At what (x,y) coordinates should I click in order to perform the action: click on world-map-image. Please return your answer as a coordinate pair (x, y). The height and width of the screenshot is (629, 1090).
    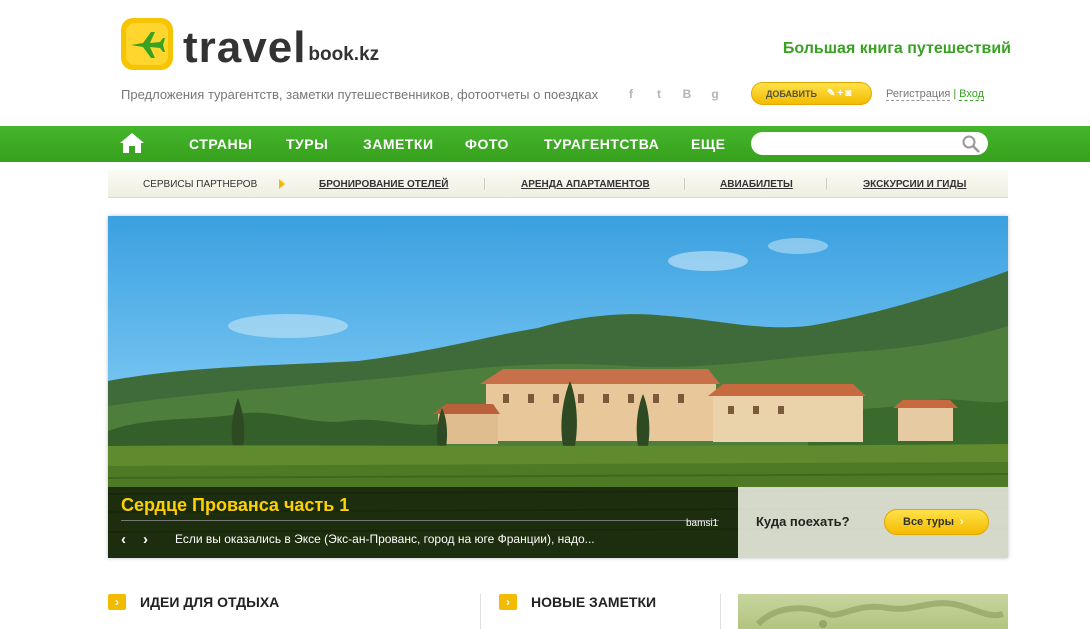
    Looking at the image, I should click on (873, 611).